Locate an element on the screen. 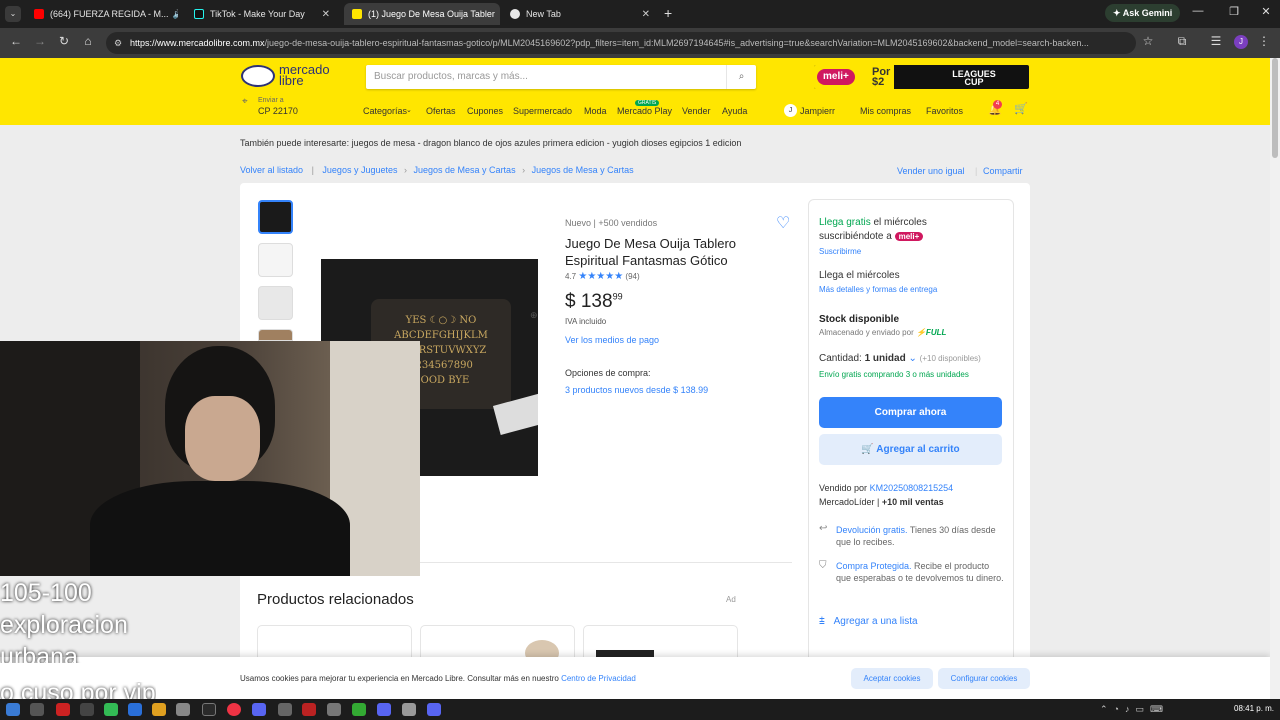 This screenshot has height=720, width=1280. tab-tiktok: TikTok - Make Your Day ✕ is located at coordinates (262, 14).